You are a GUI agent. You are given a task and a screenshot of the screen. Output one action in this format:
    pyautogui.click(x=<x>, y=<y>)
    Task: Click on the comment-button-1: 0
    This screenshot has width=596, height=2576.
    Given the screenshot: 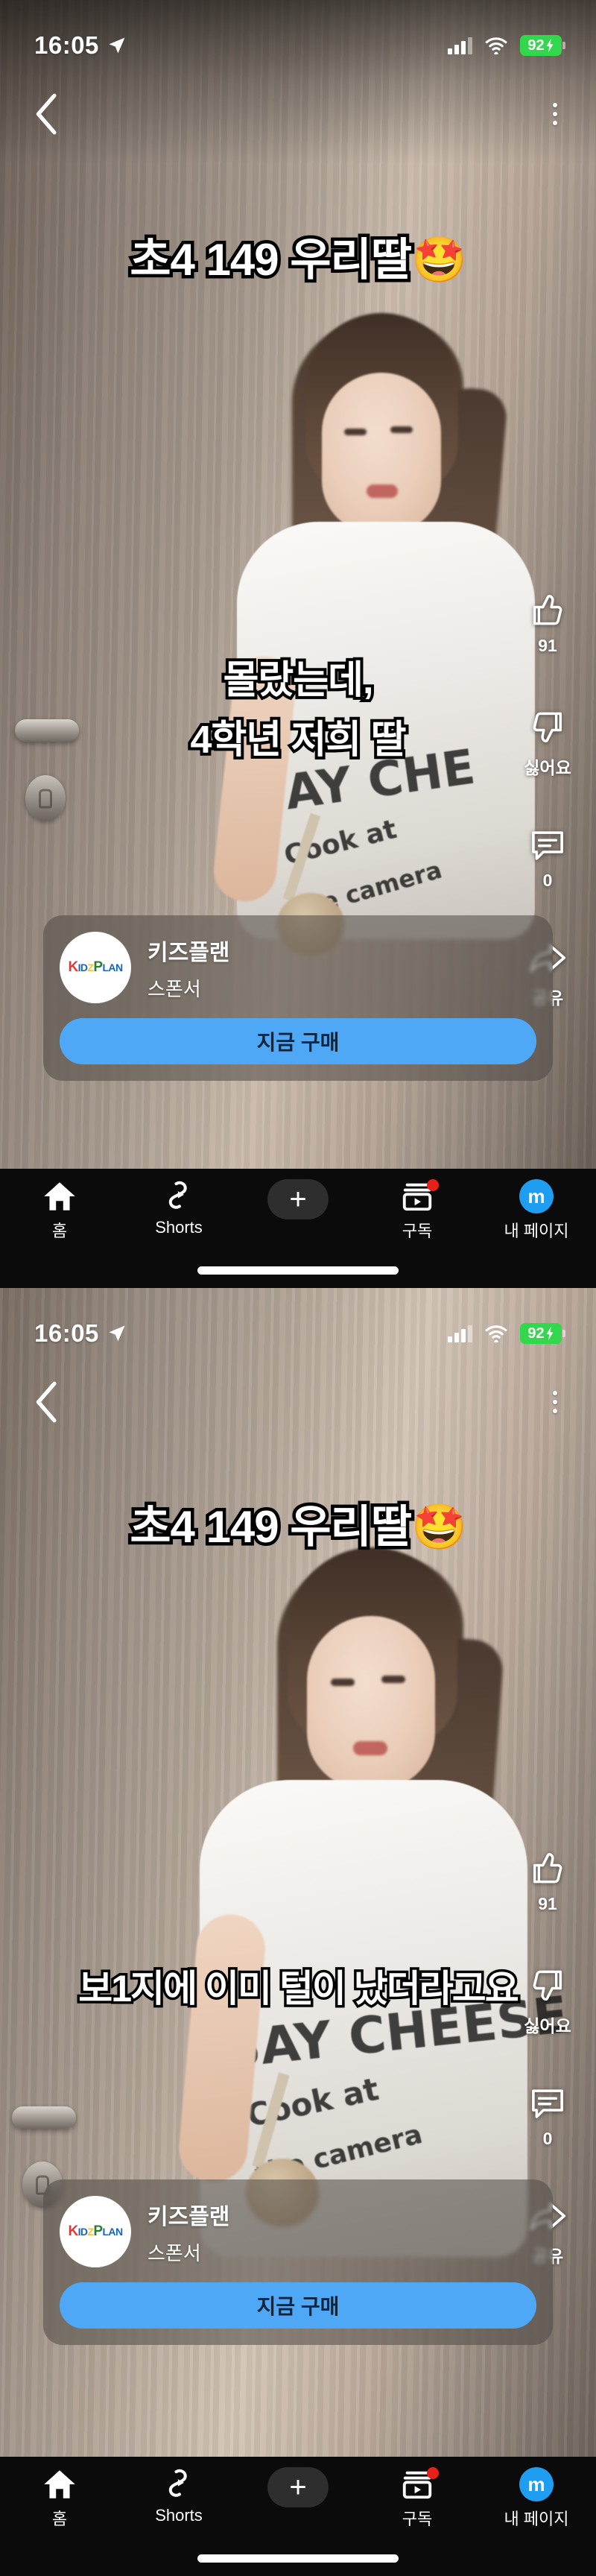 What is the action you would take?
    pyautogui.click(x=547, y=858)
    